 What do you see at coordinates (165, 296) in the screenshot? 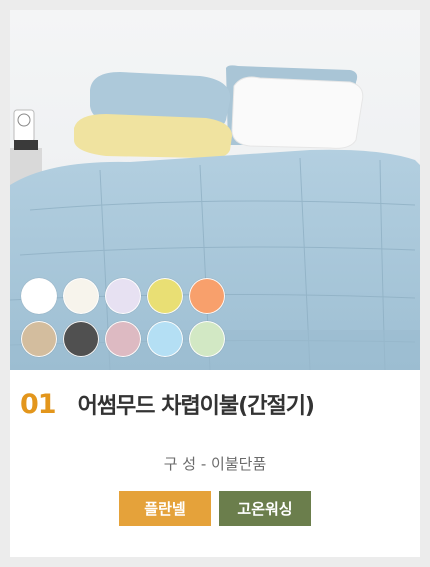
I see `color-swatch-yellow` at bounding box center [165, 296].